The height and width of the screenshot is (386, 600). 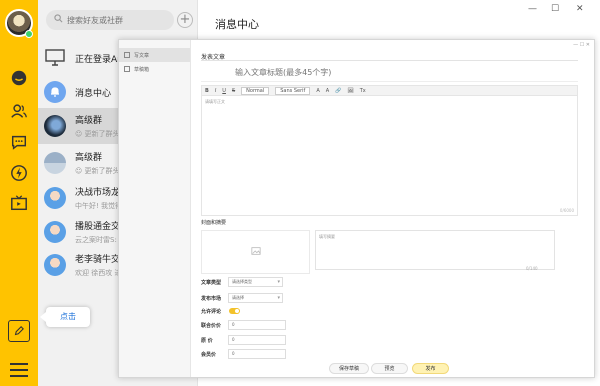 I want to click on edit-icon, so click(x=19, y=331).